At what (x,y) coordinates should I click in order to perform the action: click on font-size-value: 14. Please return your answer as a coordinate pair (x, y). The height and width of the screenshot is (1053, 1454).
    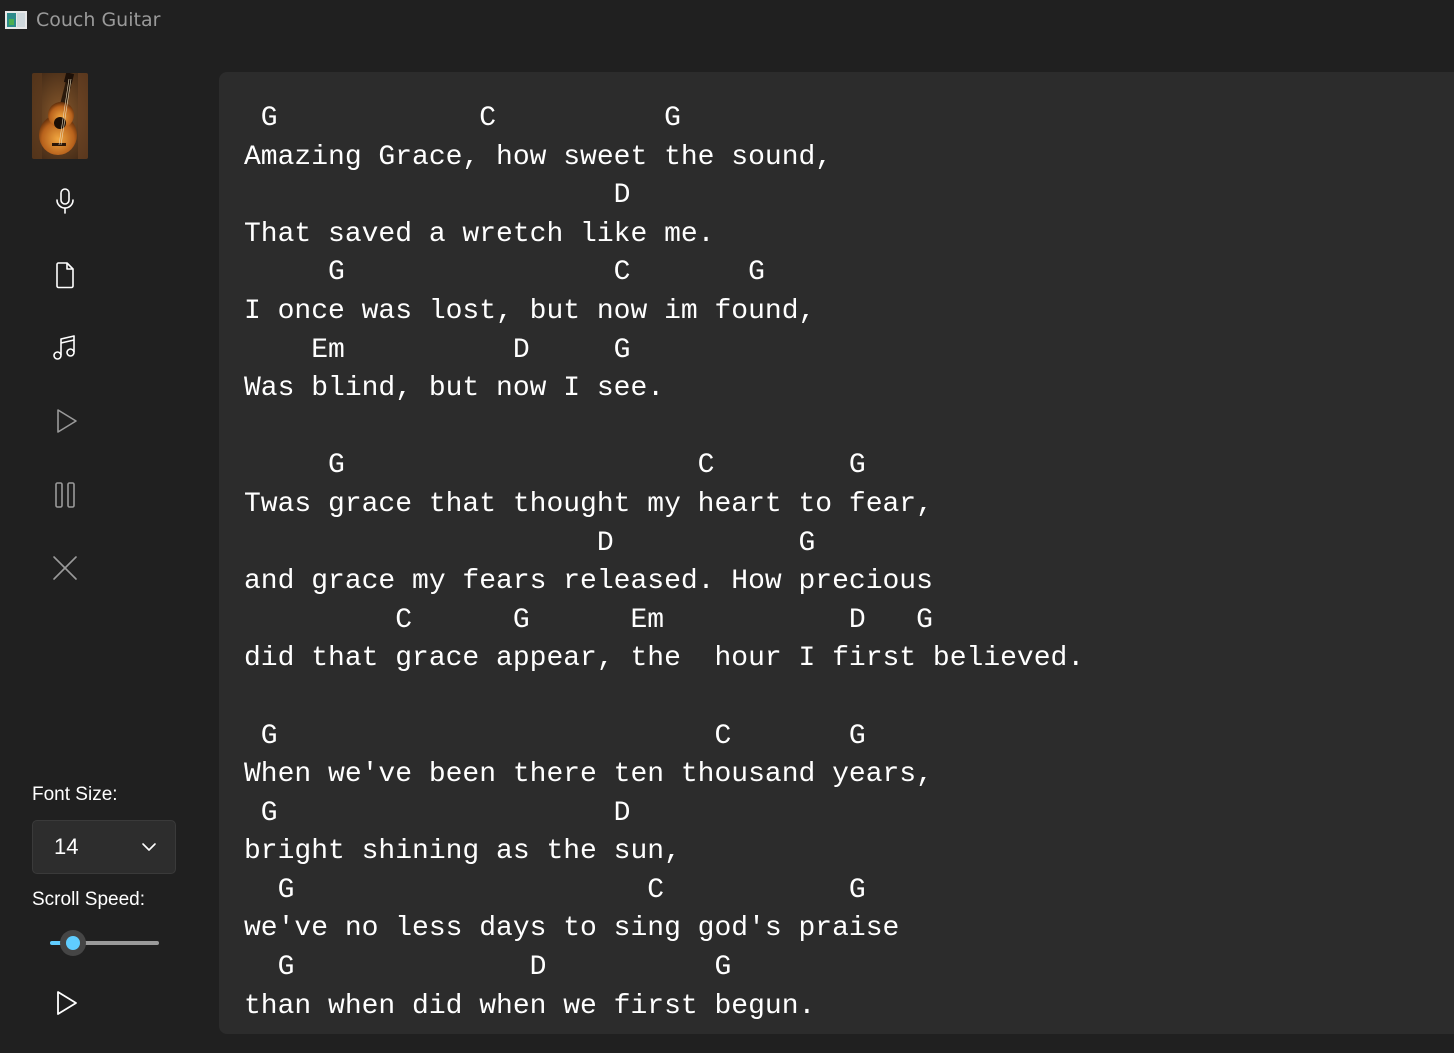
    Looking at the image, I should click on (66, 846).